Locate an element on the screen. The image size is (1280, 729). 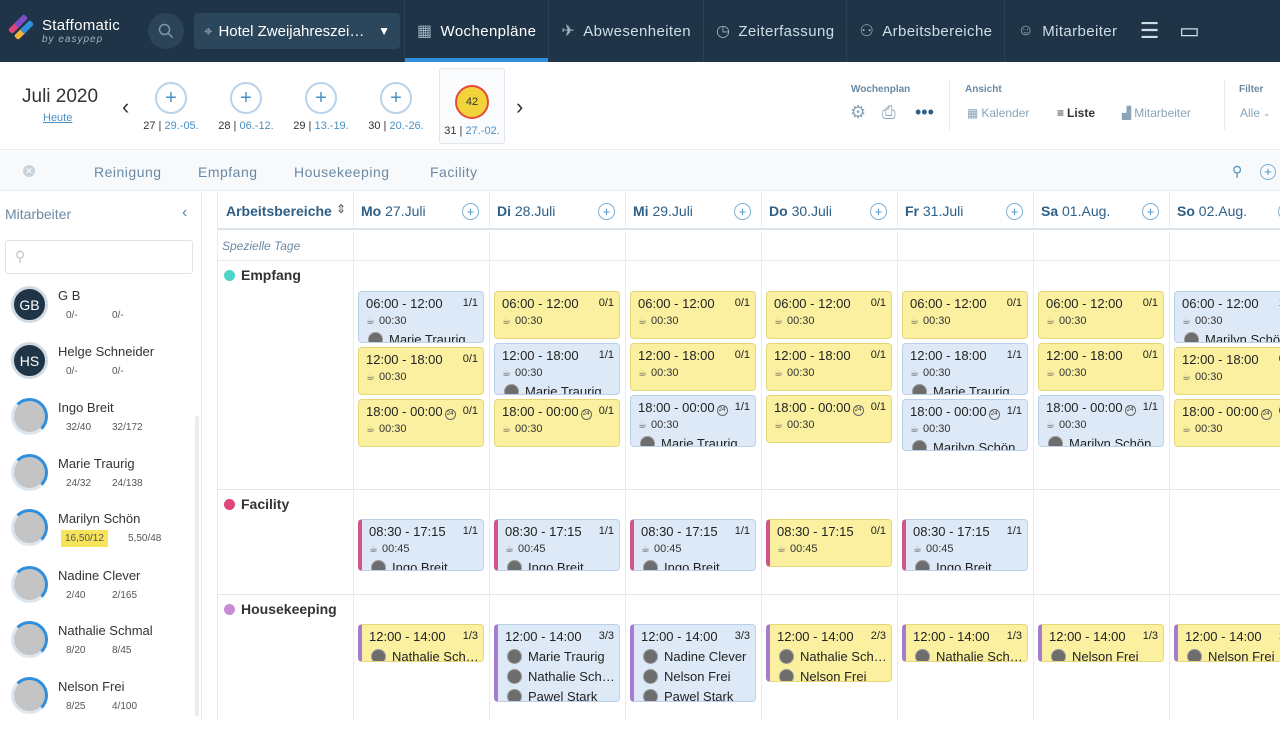
filter-select: Alle ⌄ is located at coordinates (1255, 113).